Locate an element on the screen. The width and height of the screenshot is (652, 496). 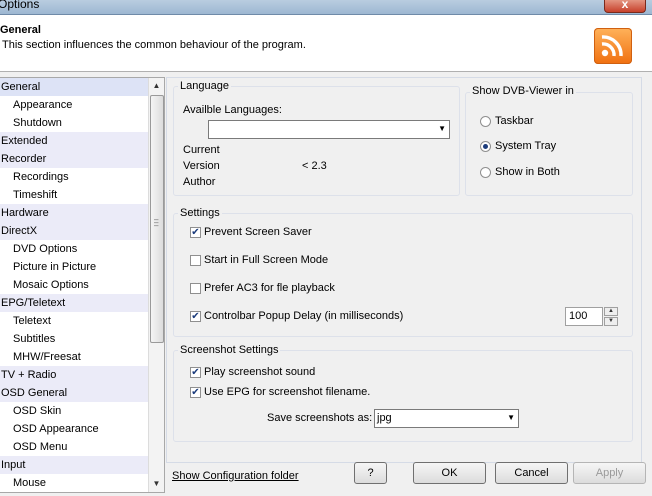
checkbox-prevent-screen-saver: ✔ is located at coordinates (195, 232).